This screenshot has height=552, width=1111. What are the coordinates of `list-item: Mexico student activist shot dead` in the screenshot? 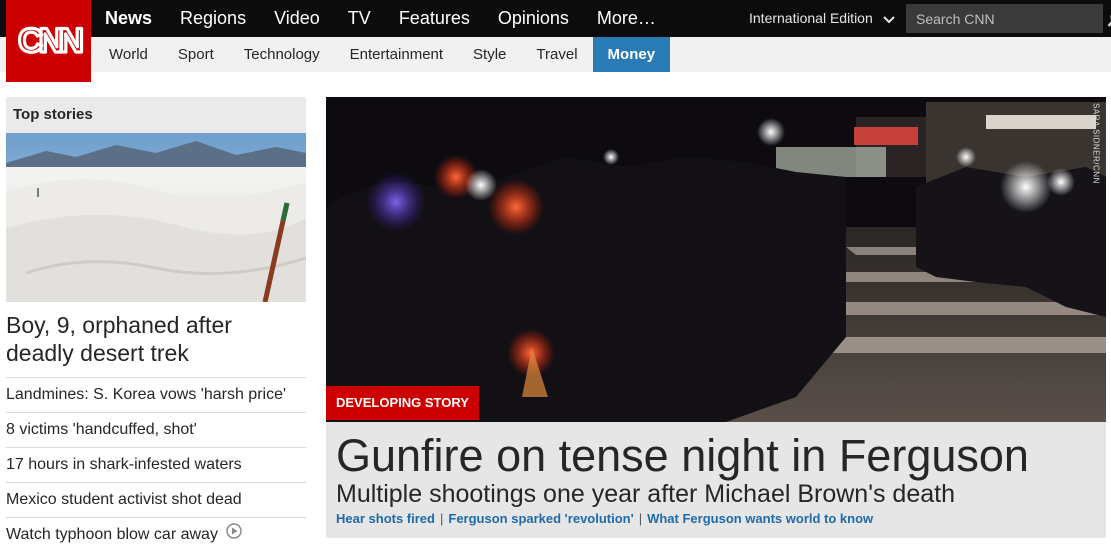 It's located at (156, 499).